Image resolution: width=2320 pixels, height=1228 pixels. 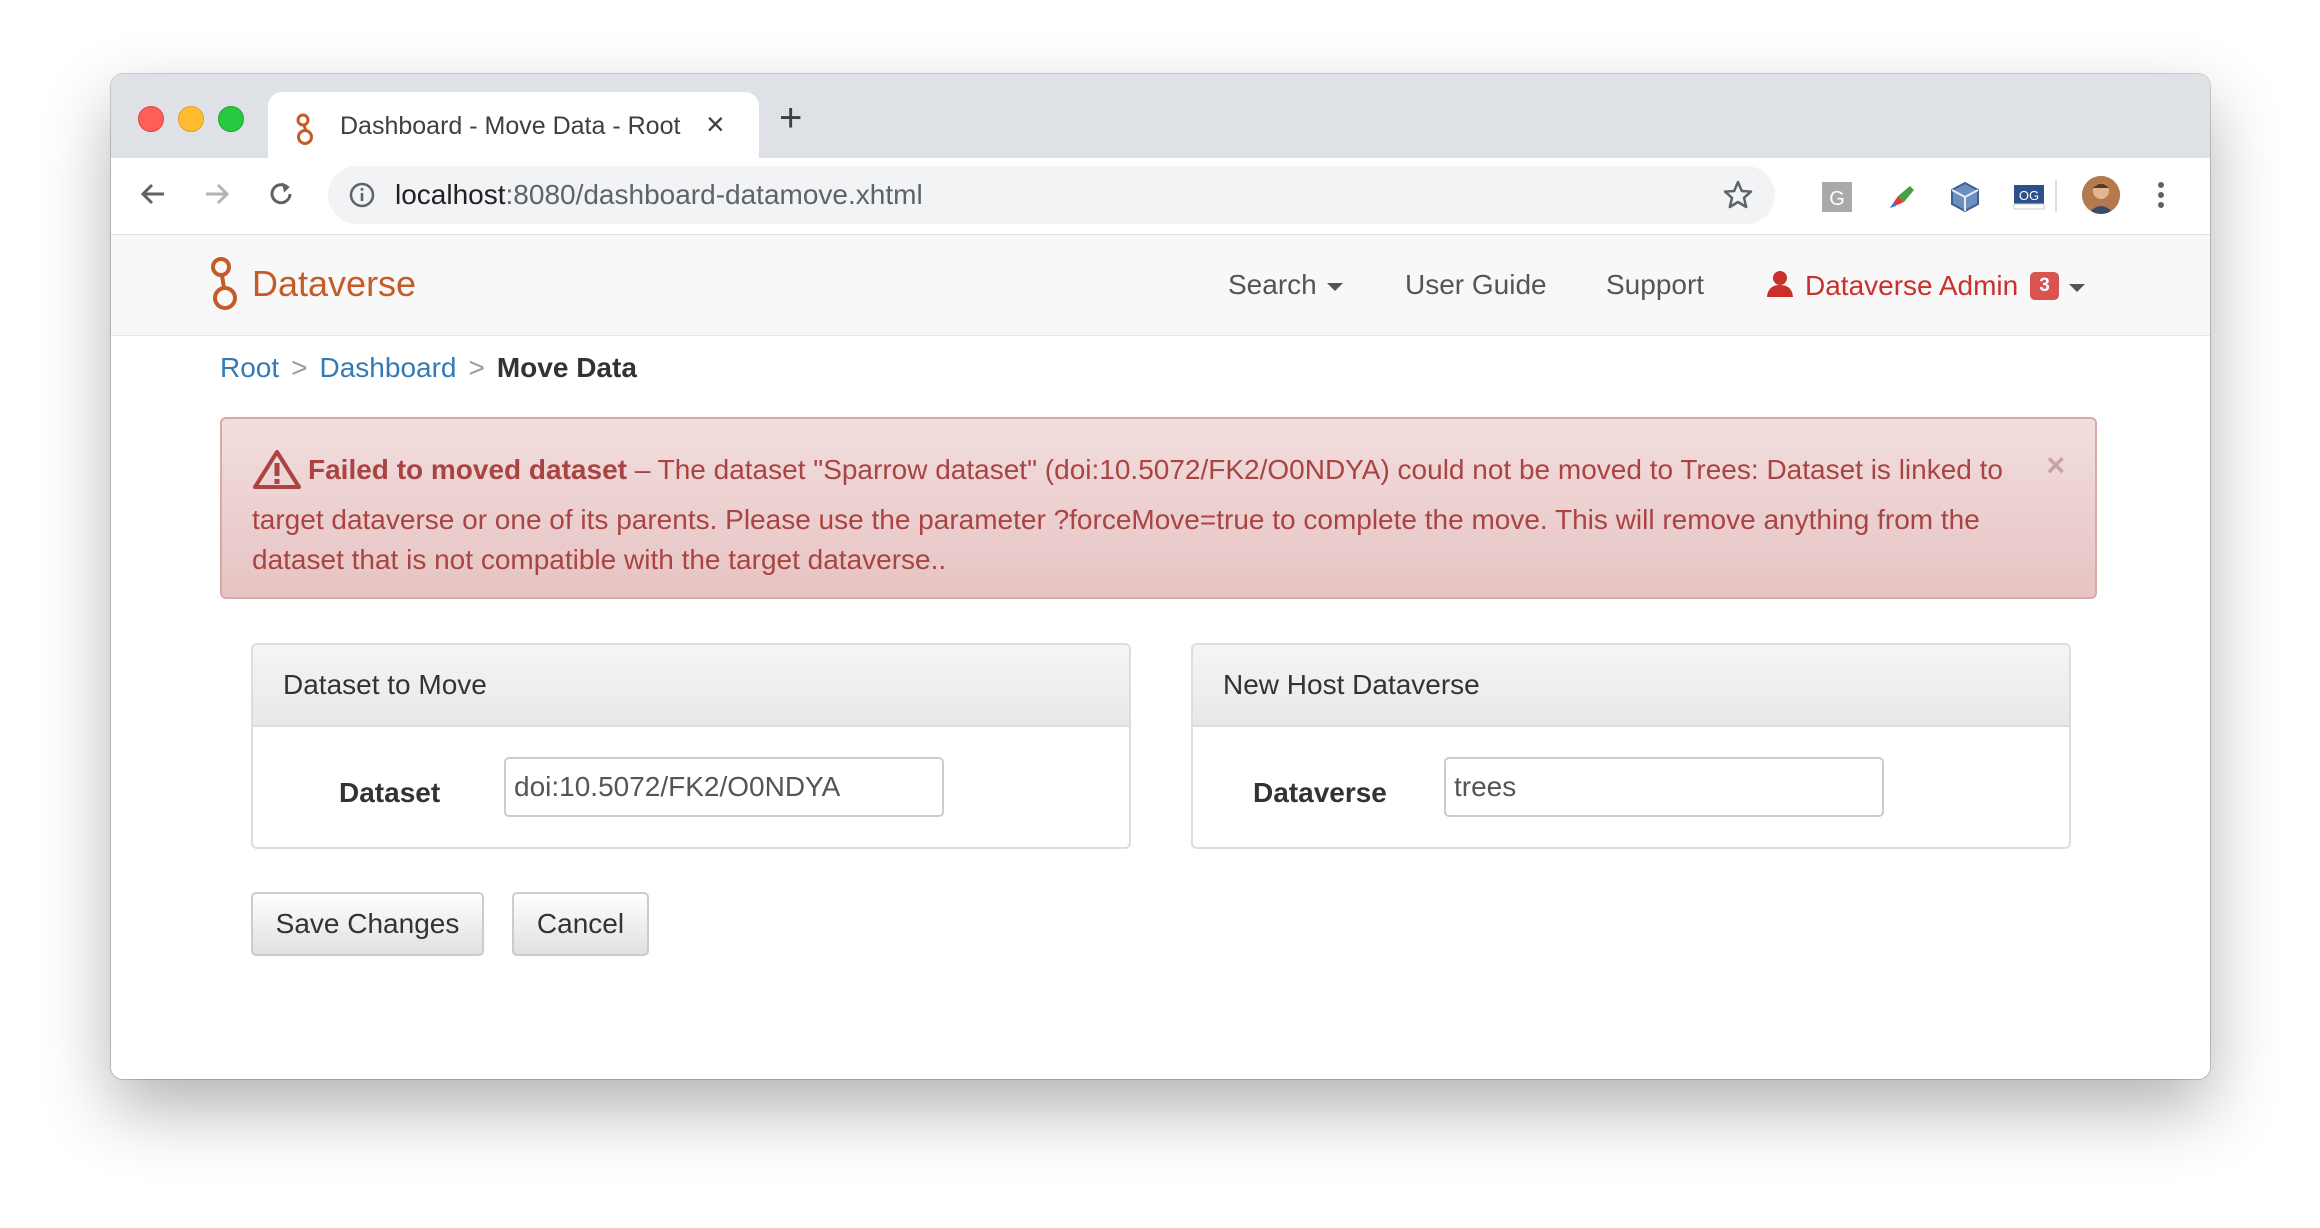 What do you see at coordinates (510, 126) in the screenshot?
I see `tab-title: Dashboard - Move Data - Root` at bounding box center [510, 126].